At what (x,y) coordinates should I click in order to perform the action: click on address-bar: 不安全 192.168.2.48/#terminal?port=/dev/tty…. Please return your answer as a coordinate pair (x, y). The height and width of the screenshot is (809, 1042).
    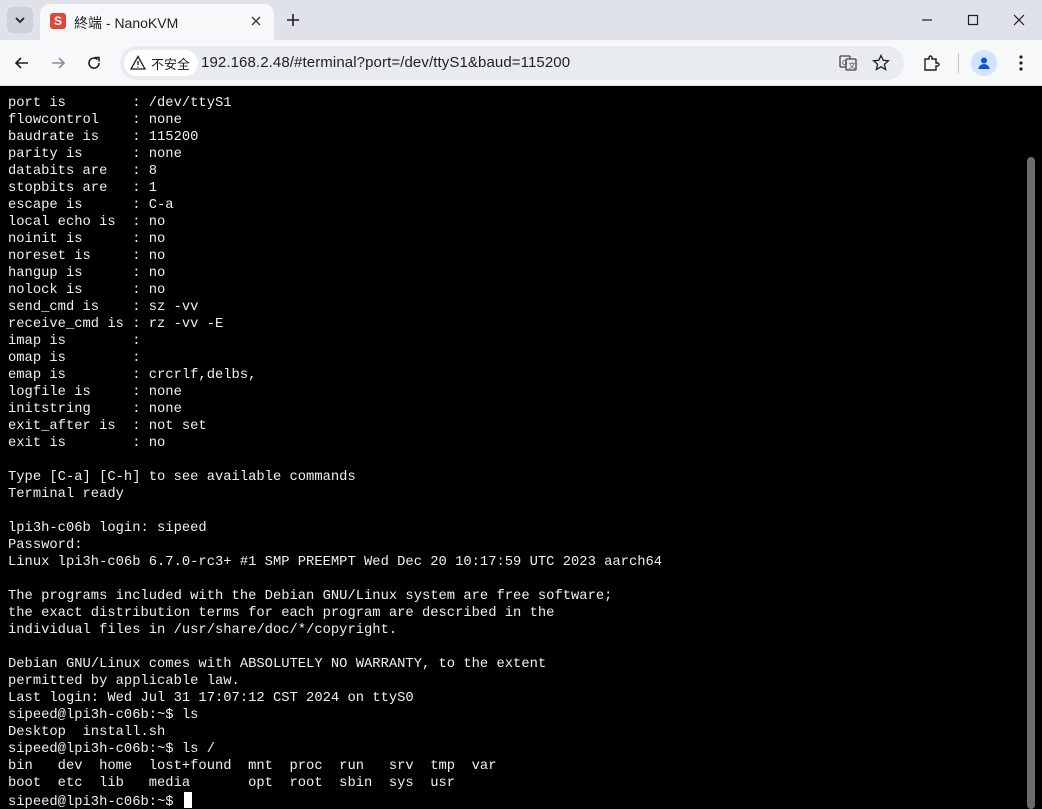
    Looking at the image, I should click on (512, 63).